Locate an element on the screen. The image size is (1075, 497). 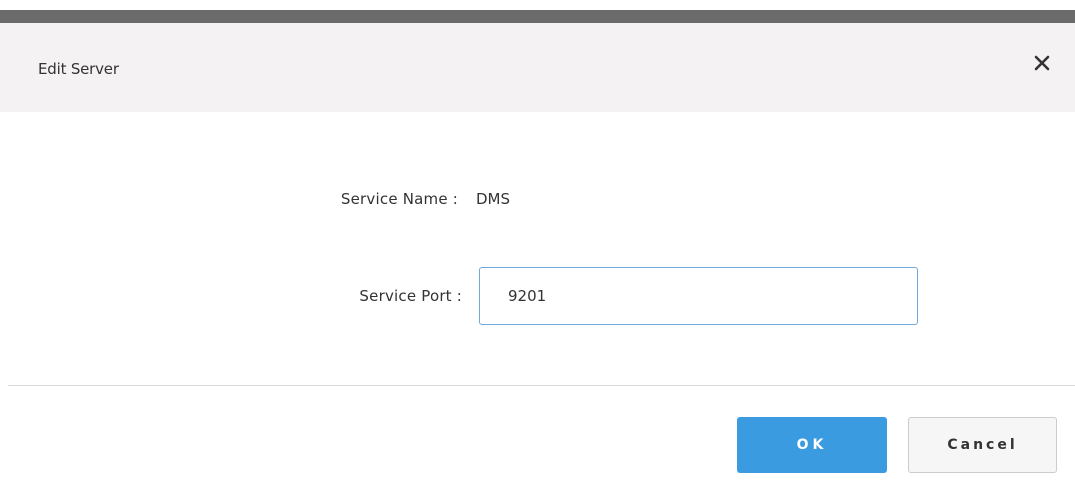
cancel-button: Cancel is located at coordinates (982, 445).